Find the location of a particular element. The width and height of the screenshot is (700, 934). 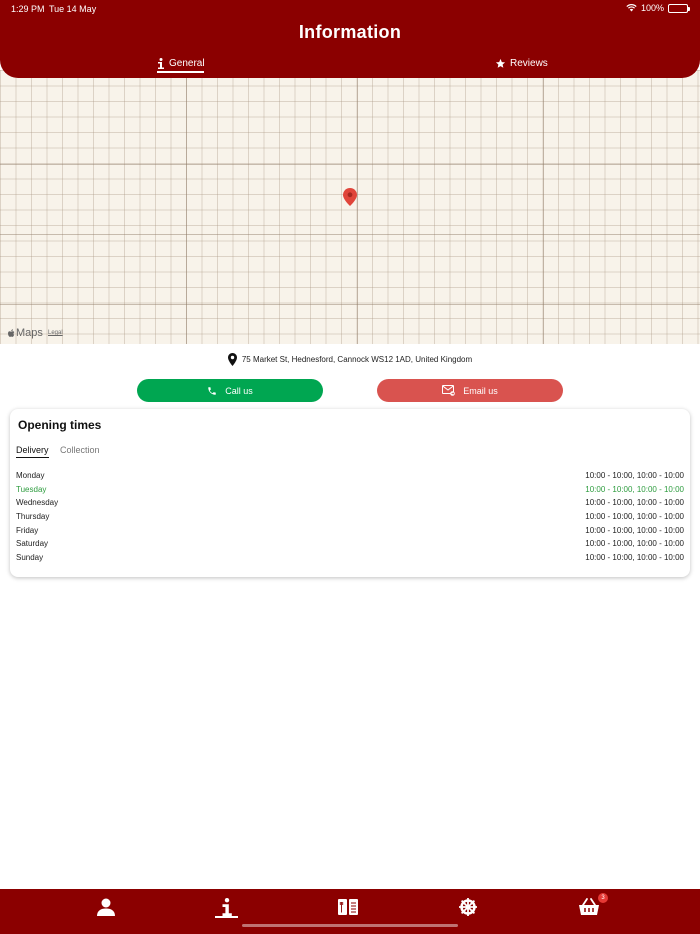

day-label: Friday is located at coordinates (27, 530).